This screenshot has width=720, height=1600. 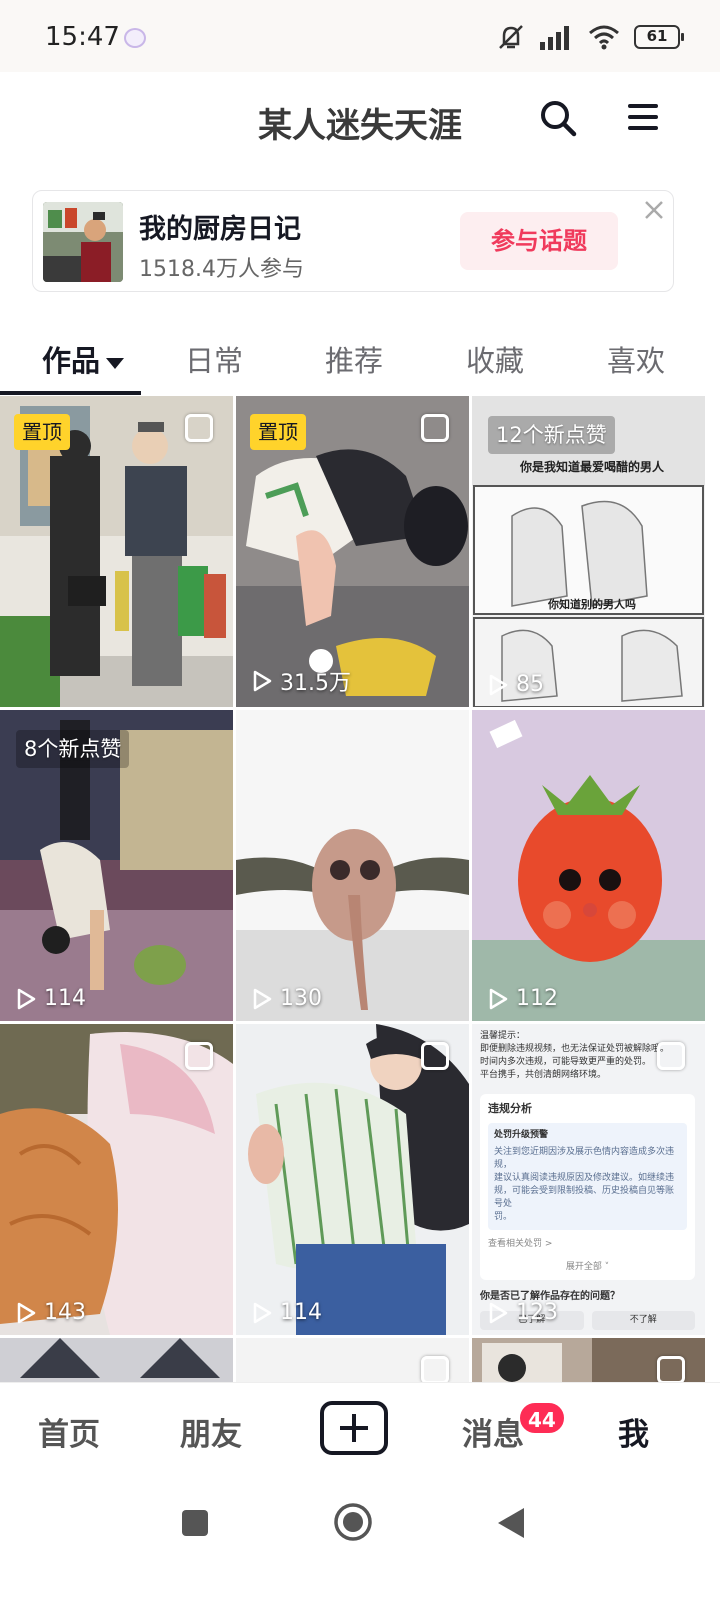 I want to click on home-circle-icon, so click(x=353, y=1522).